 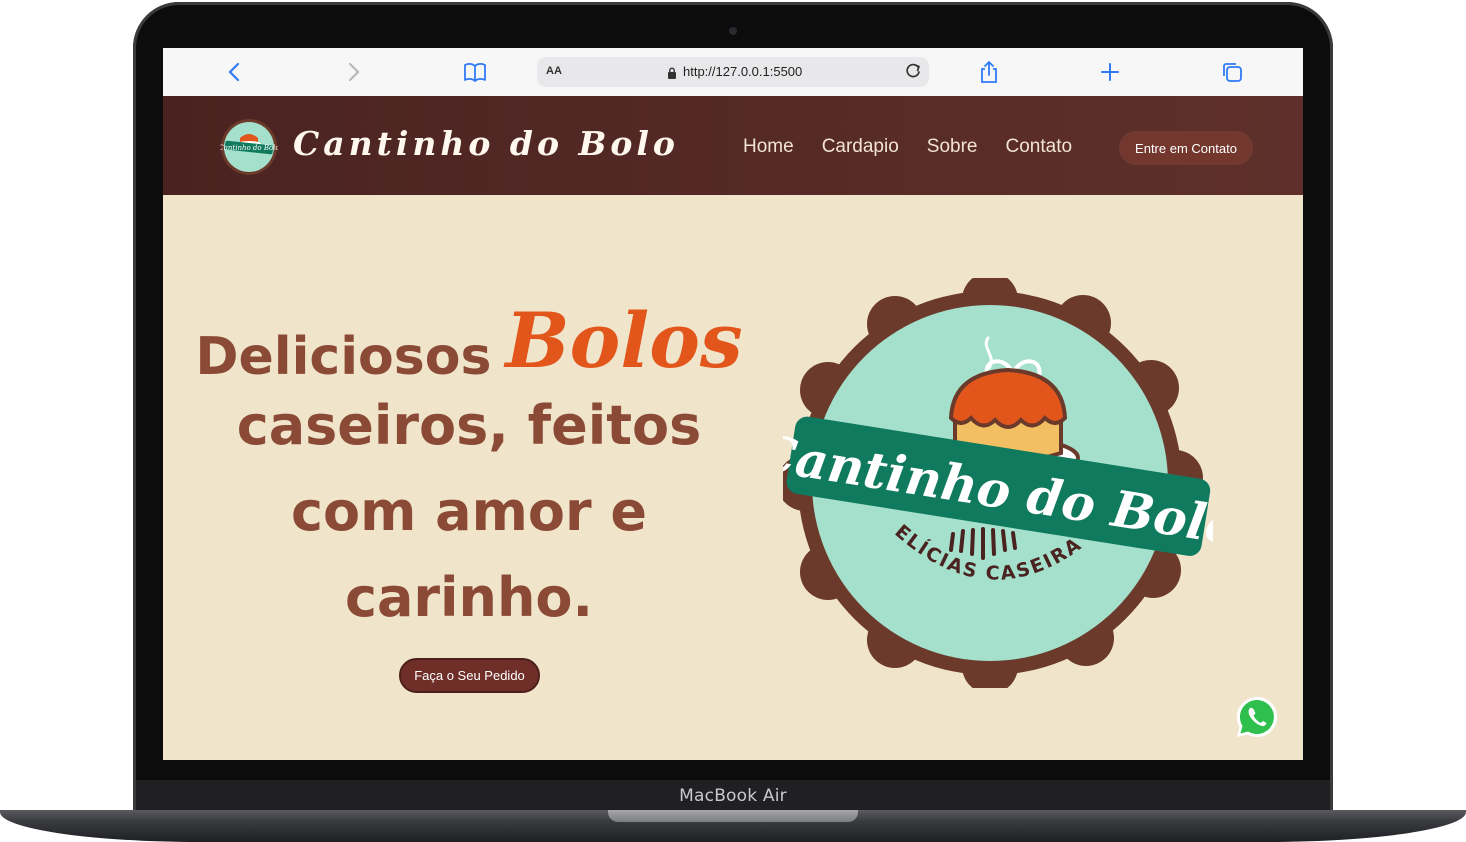 I want to click on url-text: http://127.0.0.1:5500, so click(x=743, y=71).